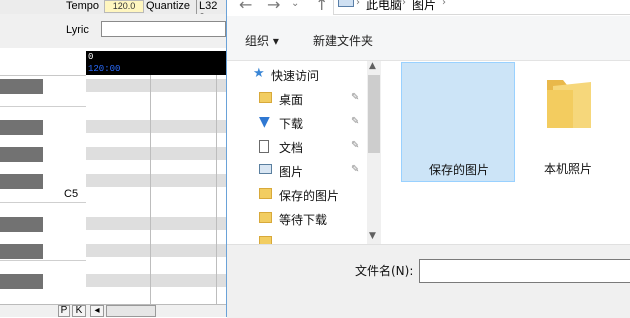 This screenshot has height=318, width=630. I want to click on breadcrumb-this-pc: 此电脑, so click(384, 6).